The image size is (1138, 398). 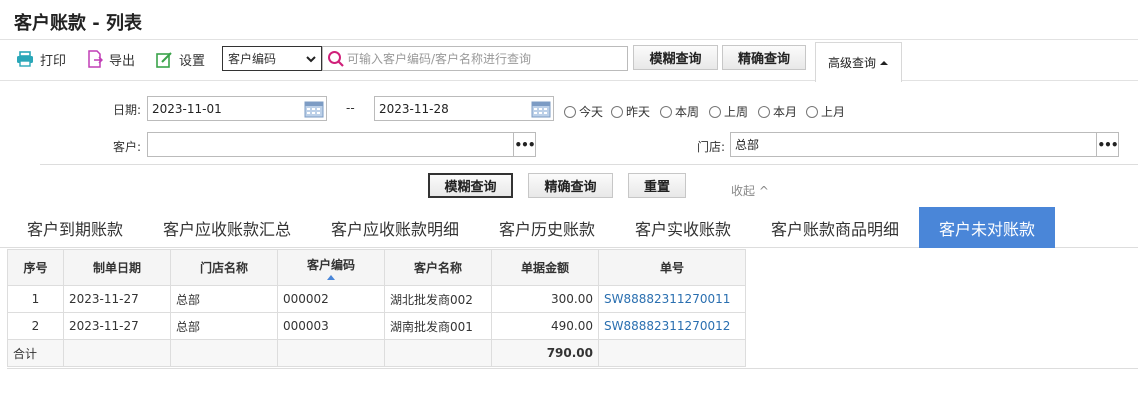 I want to click on cell: 湖北批发商002, so click(x=438, y=299).